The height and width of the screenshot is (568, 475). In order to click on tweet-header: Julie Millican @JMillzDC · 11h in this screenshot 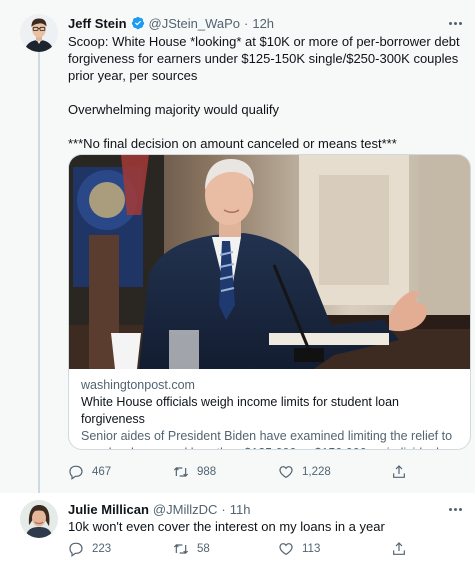, I will do `click(159, 509)`.